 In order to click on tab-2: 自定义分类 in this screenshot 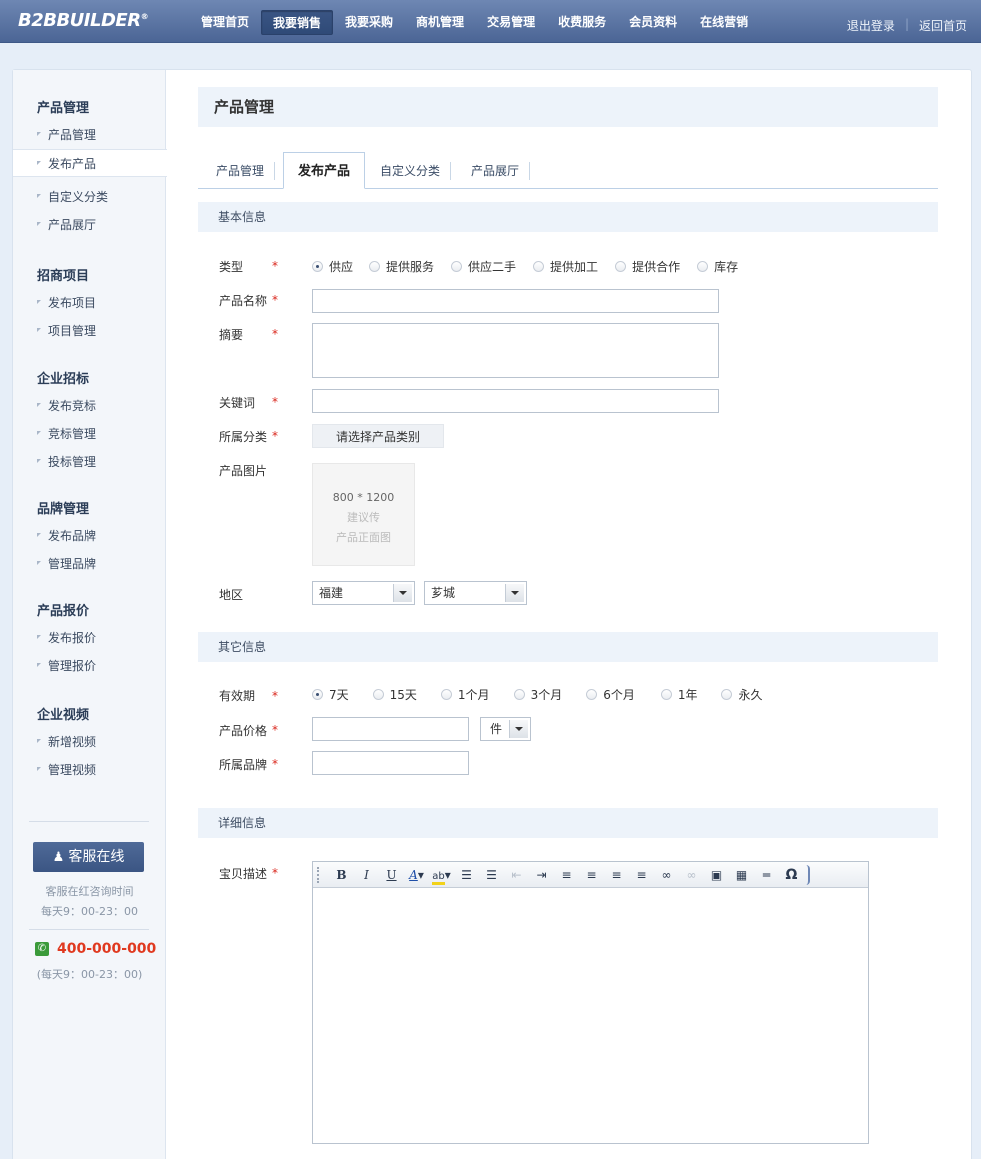, I will do `click(411, 171)`.